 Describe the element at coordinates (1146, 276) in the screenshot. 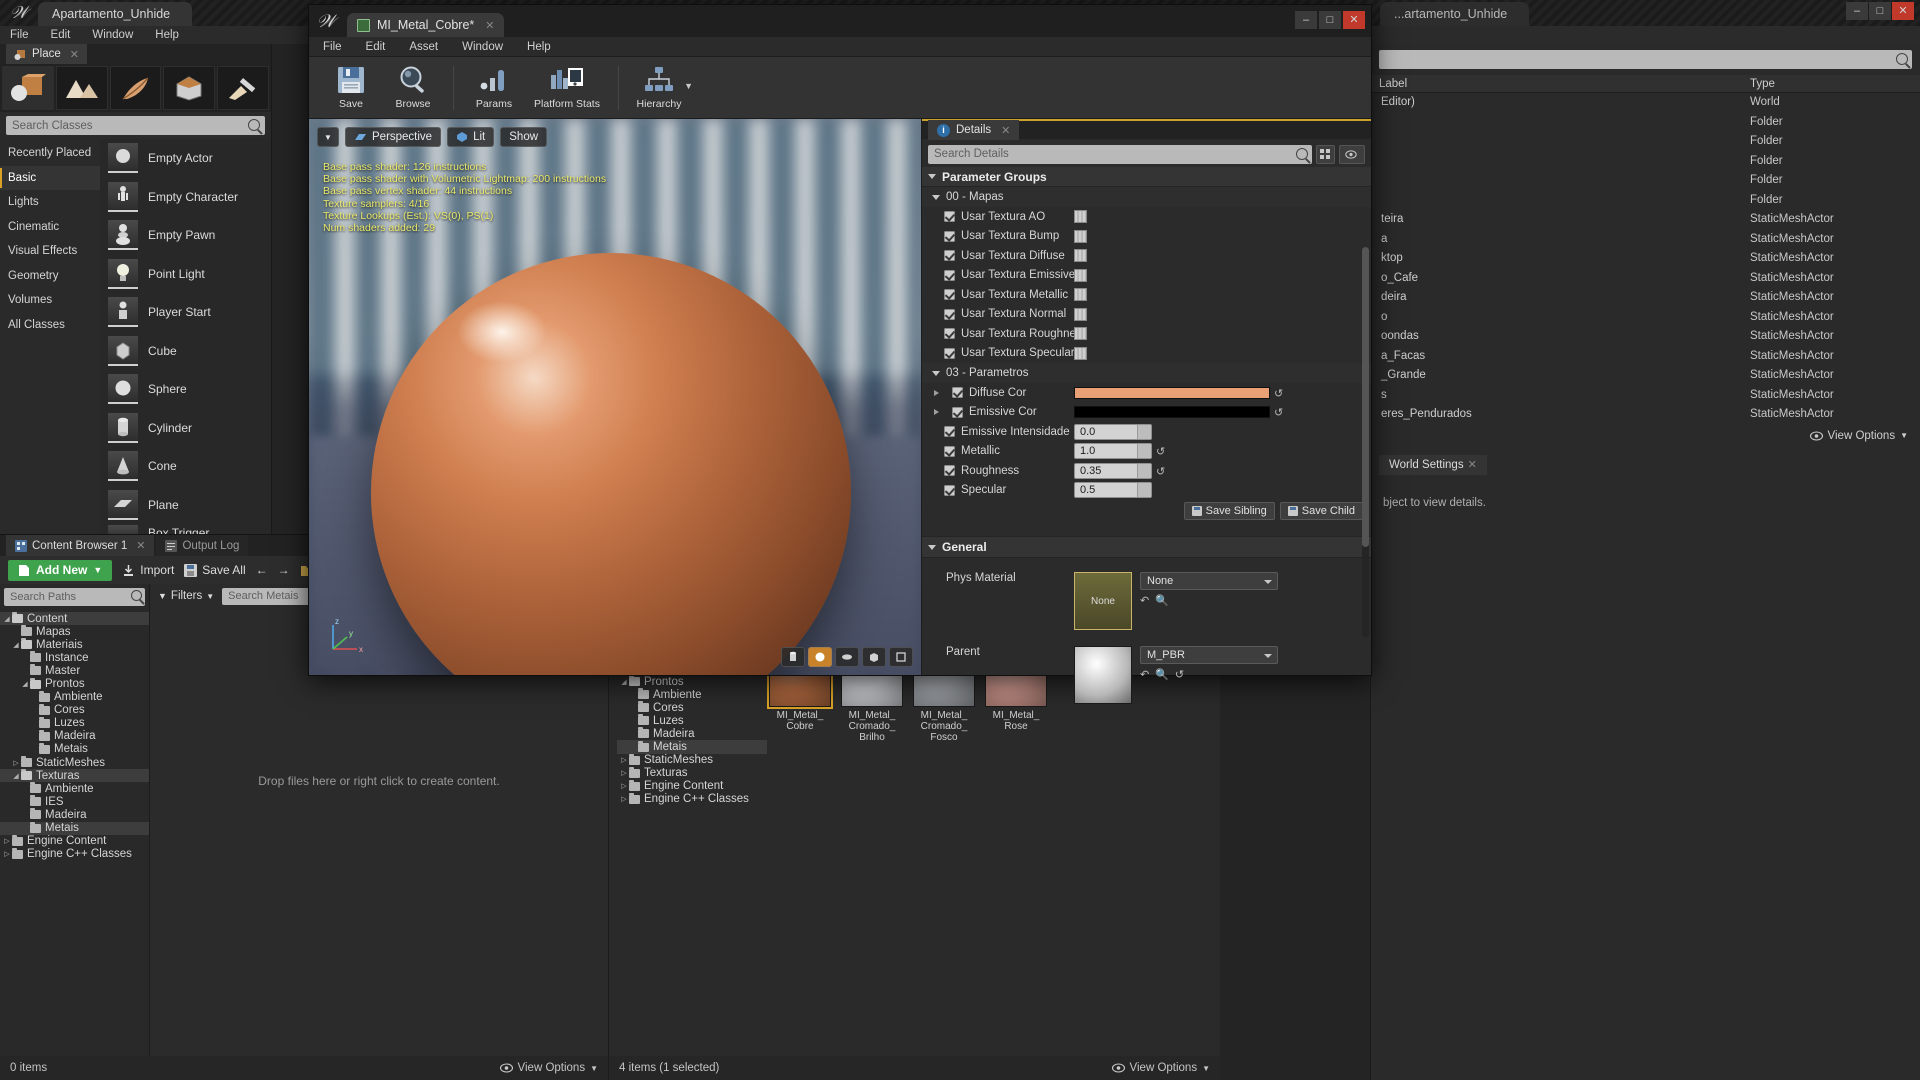

I see `param-row-usar-textura-emissive: Usar Textura Emissive` at that location.